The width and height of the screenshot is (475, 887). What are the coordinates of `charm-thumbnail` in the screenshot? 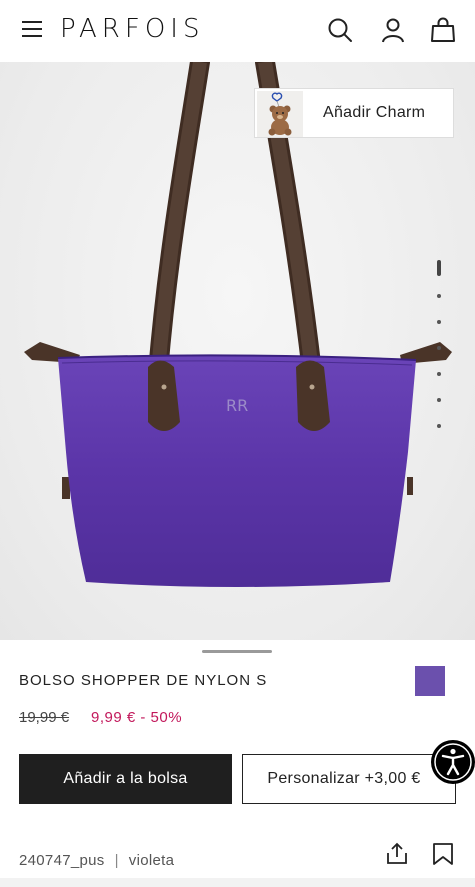 It's located at (280, 114).